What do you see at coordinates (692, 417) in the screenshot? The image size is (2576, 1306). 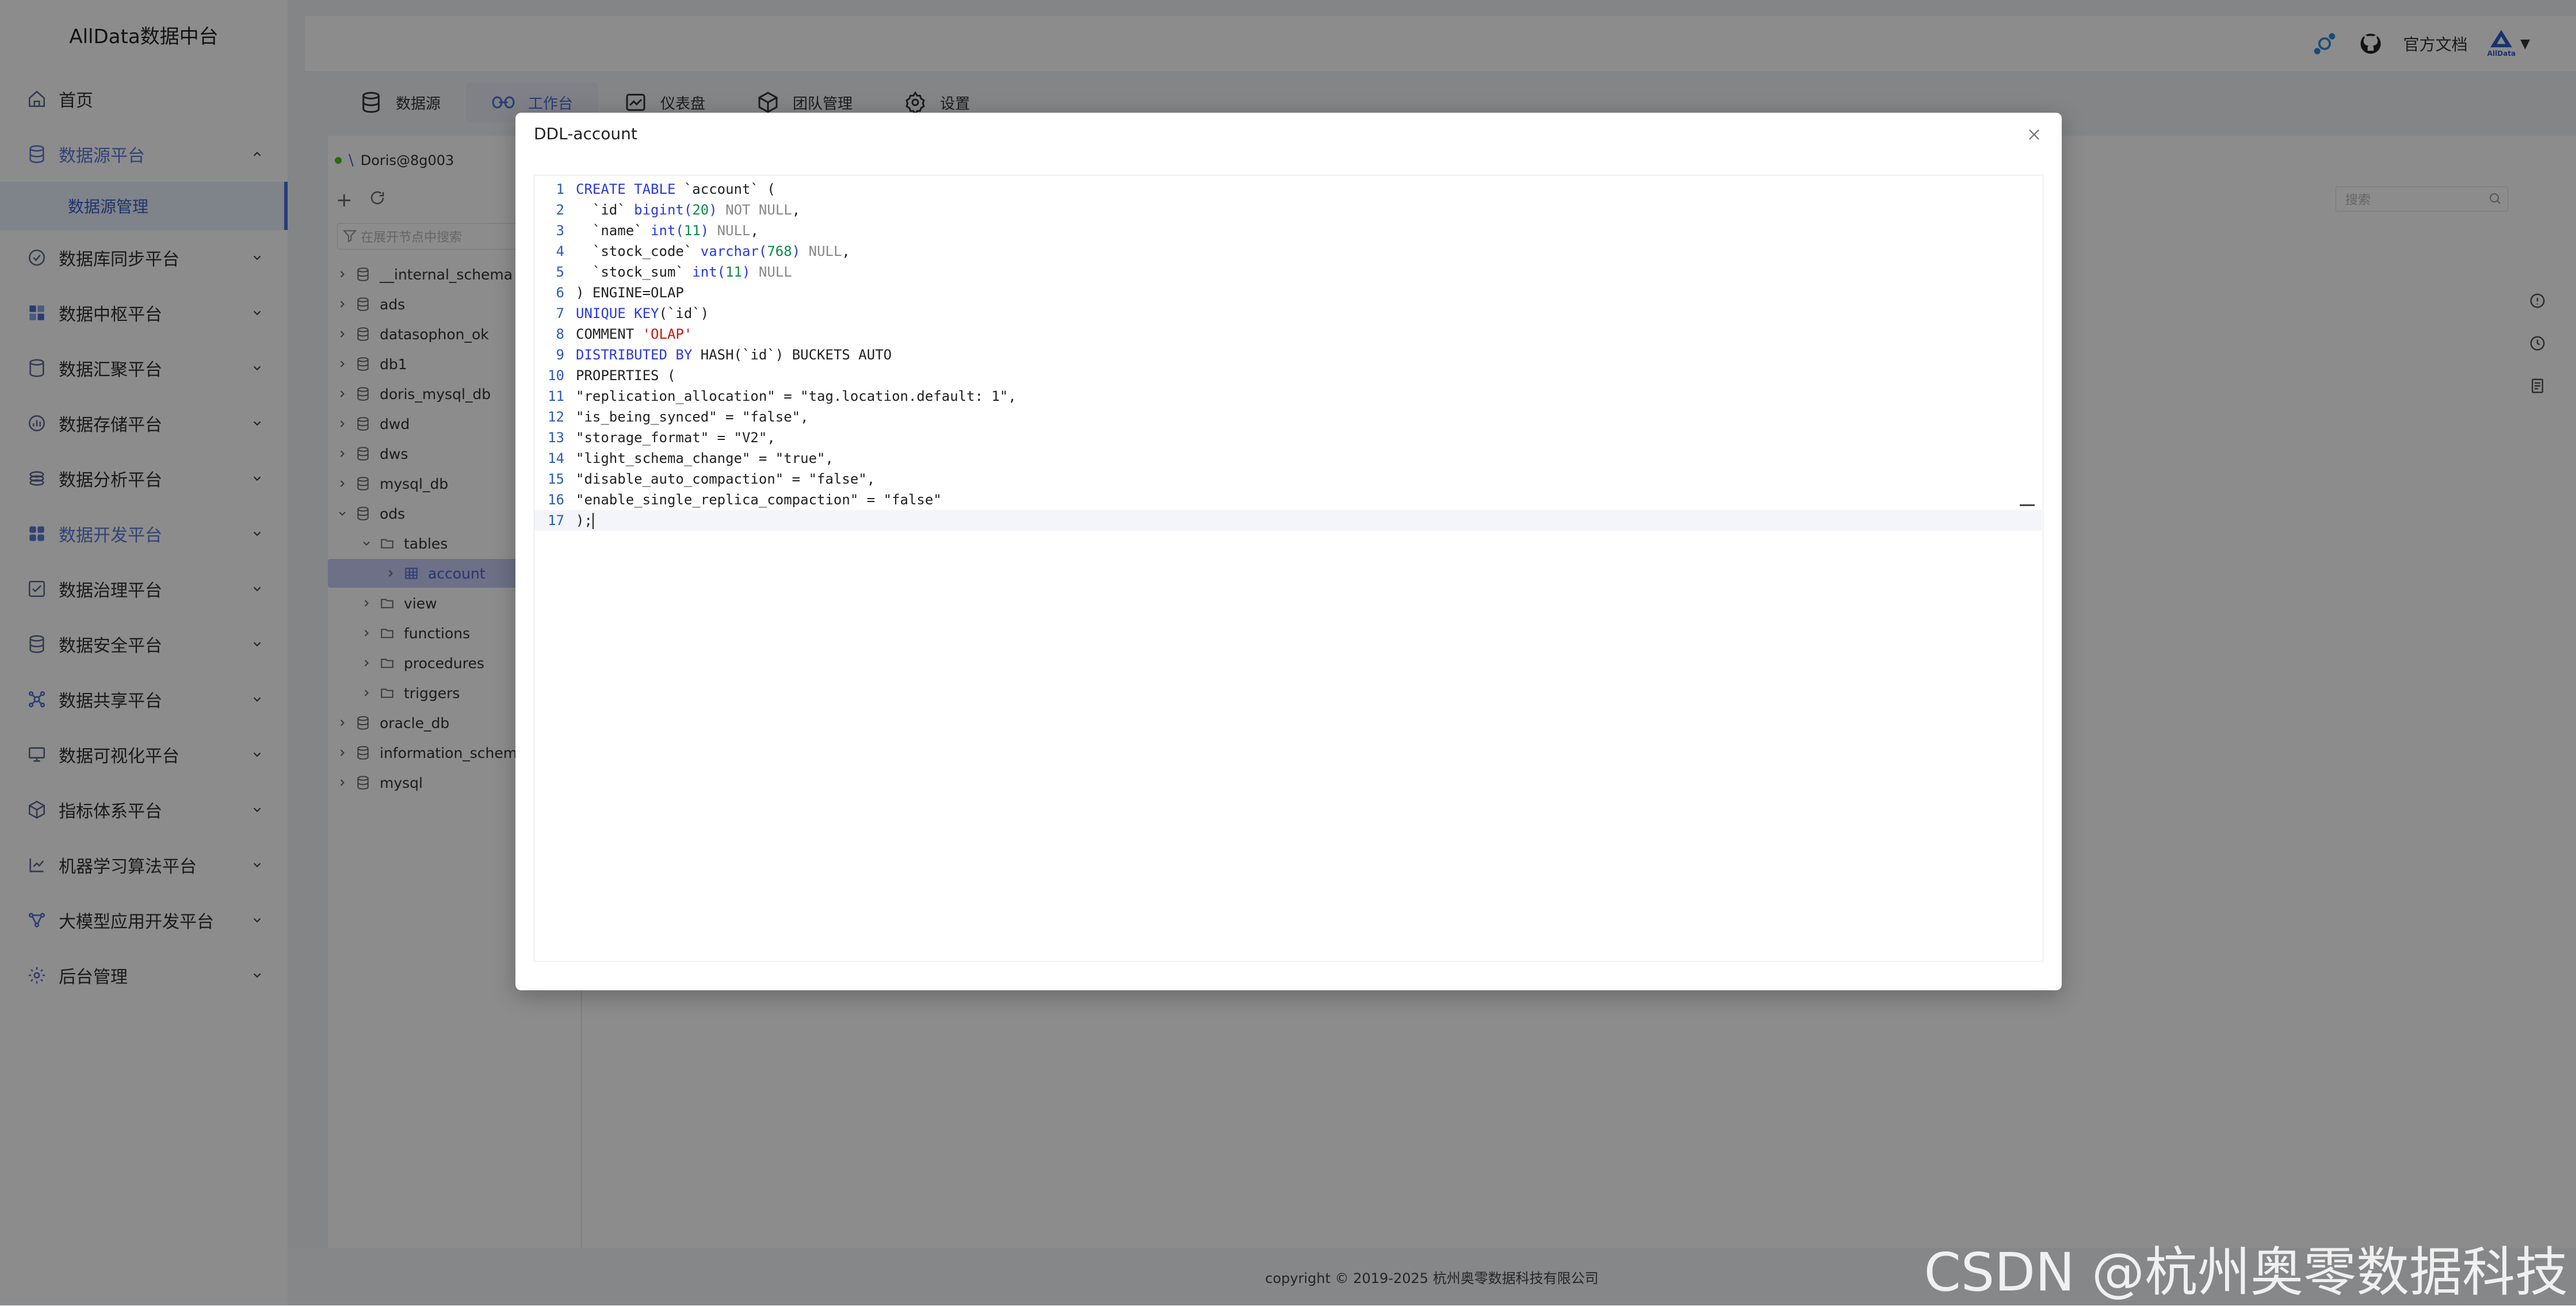 I see `code-text: "is_being_synced" = "false",` at bounding box center [692, 417].